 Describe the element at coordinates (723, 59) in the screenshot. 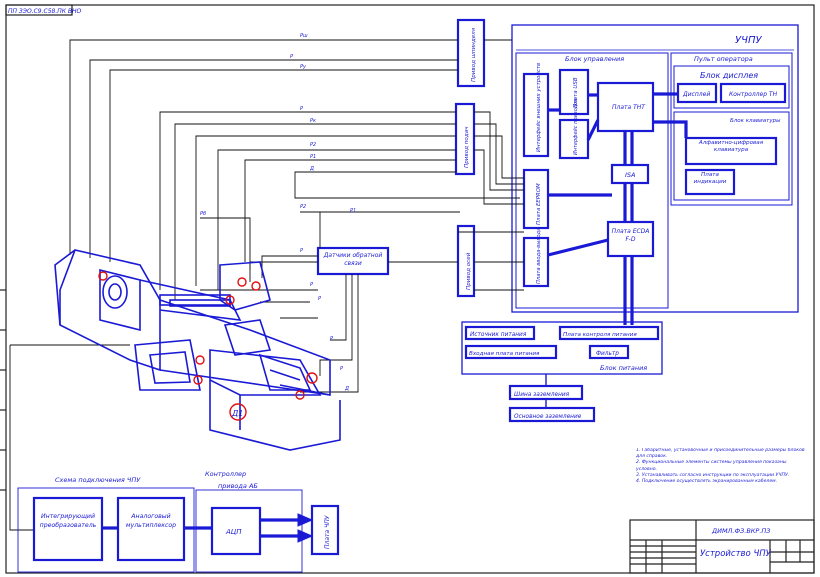

I see `operator-panel-title: Пульт оператора` at that location.